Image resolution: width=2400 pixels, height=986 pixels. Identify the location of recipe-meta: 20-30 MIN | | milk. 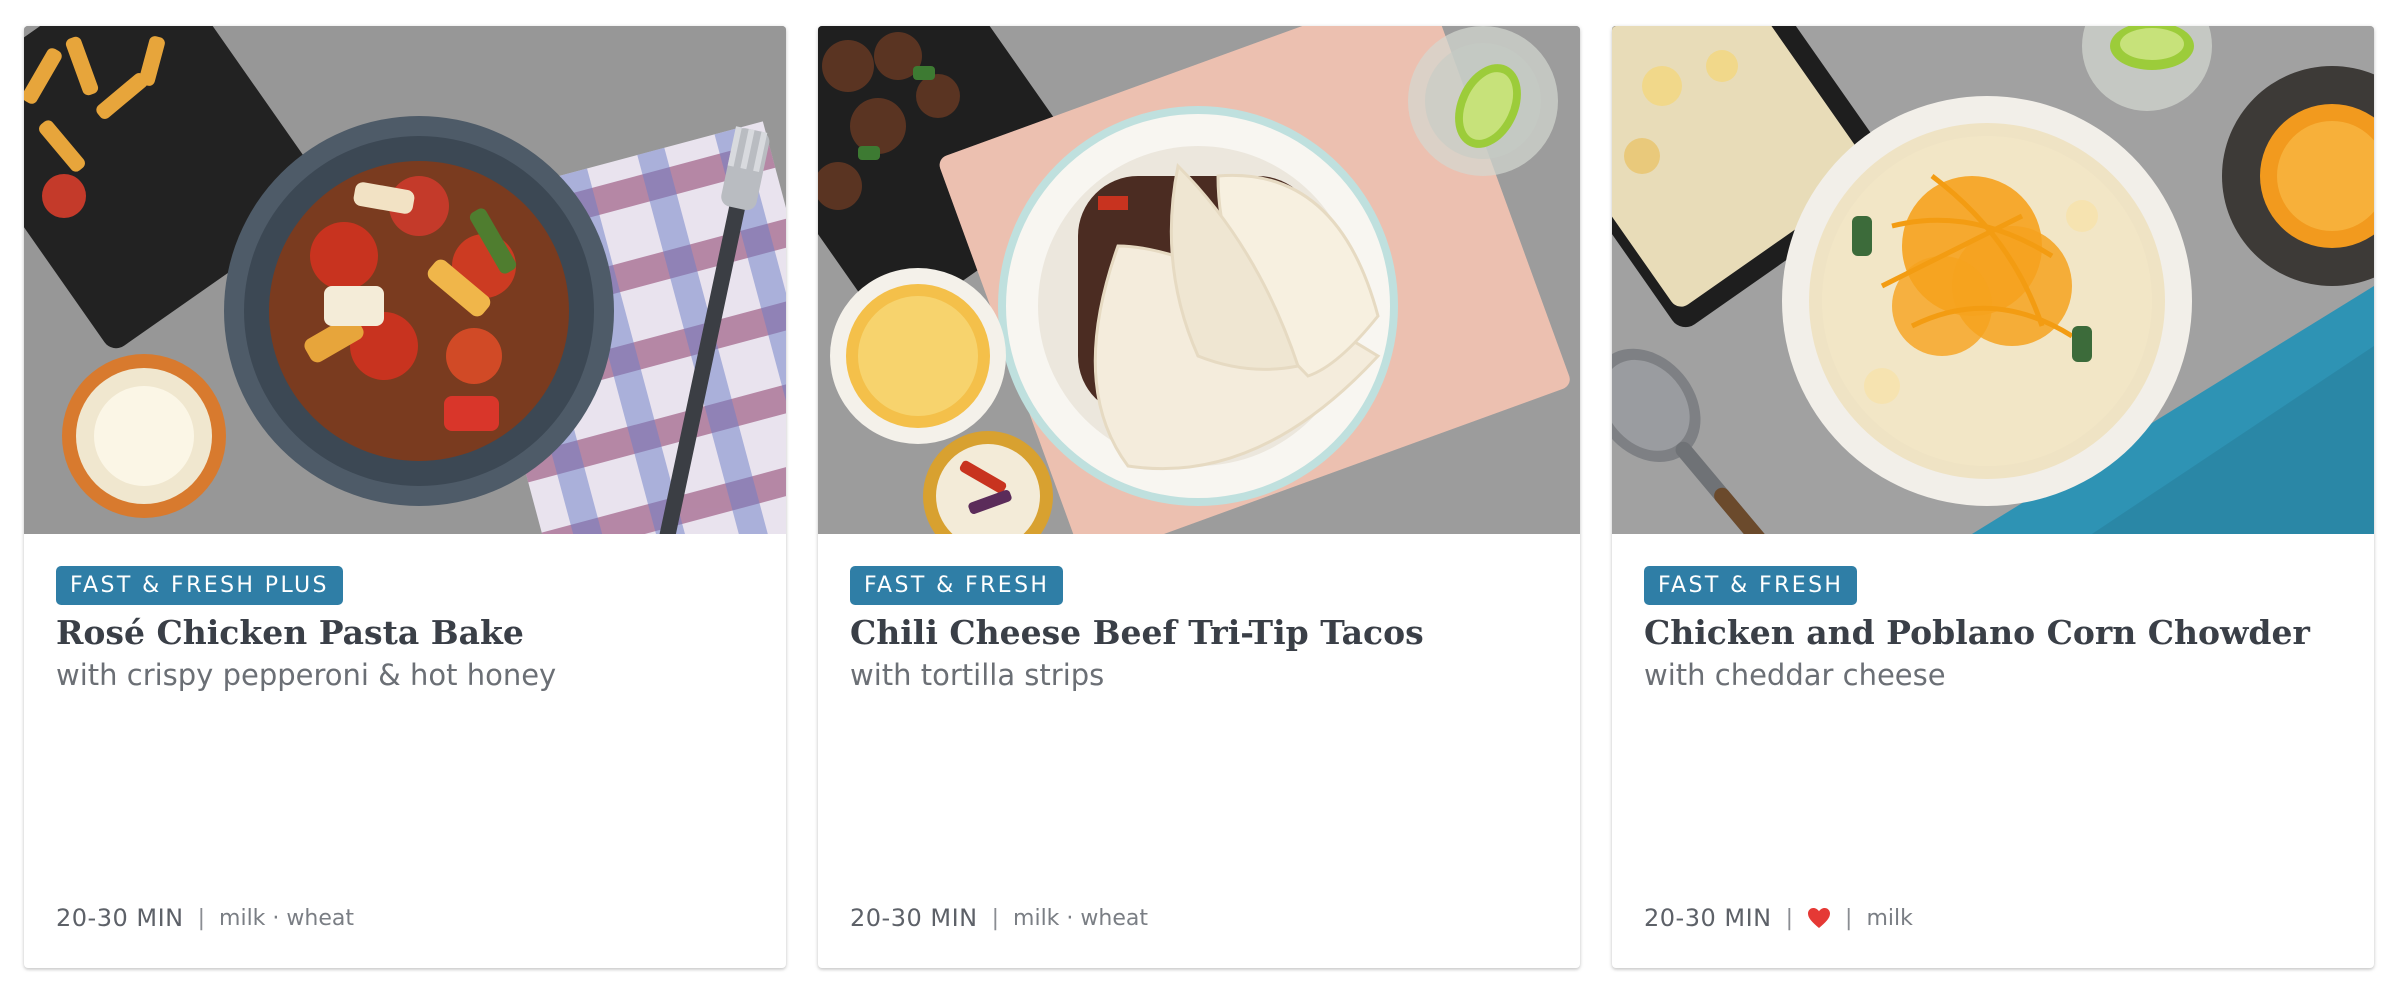
(1778, 918).